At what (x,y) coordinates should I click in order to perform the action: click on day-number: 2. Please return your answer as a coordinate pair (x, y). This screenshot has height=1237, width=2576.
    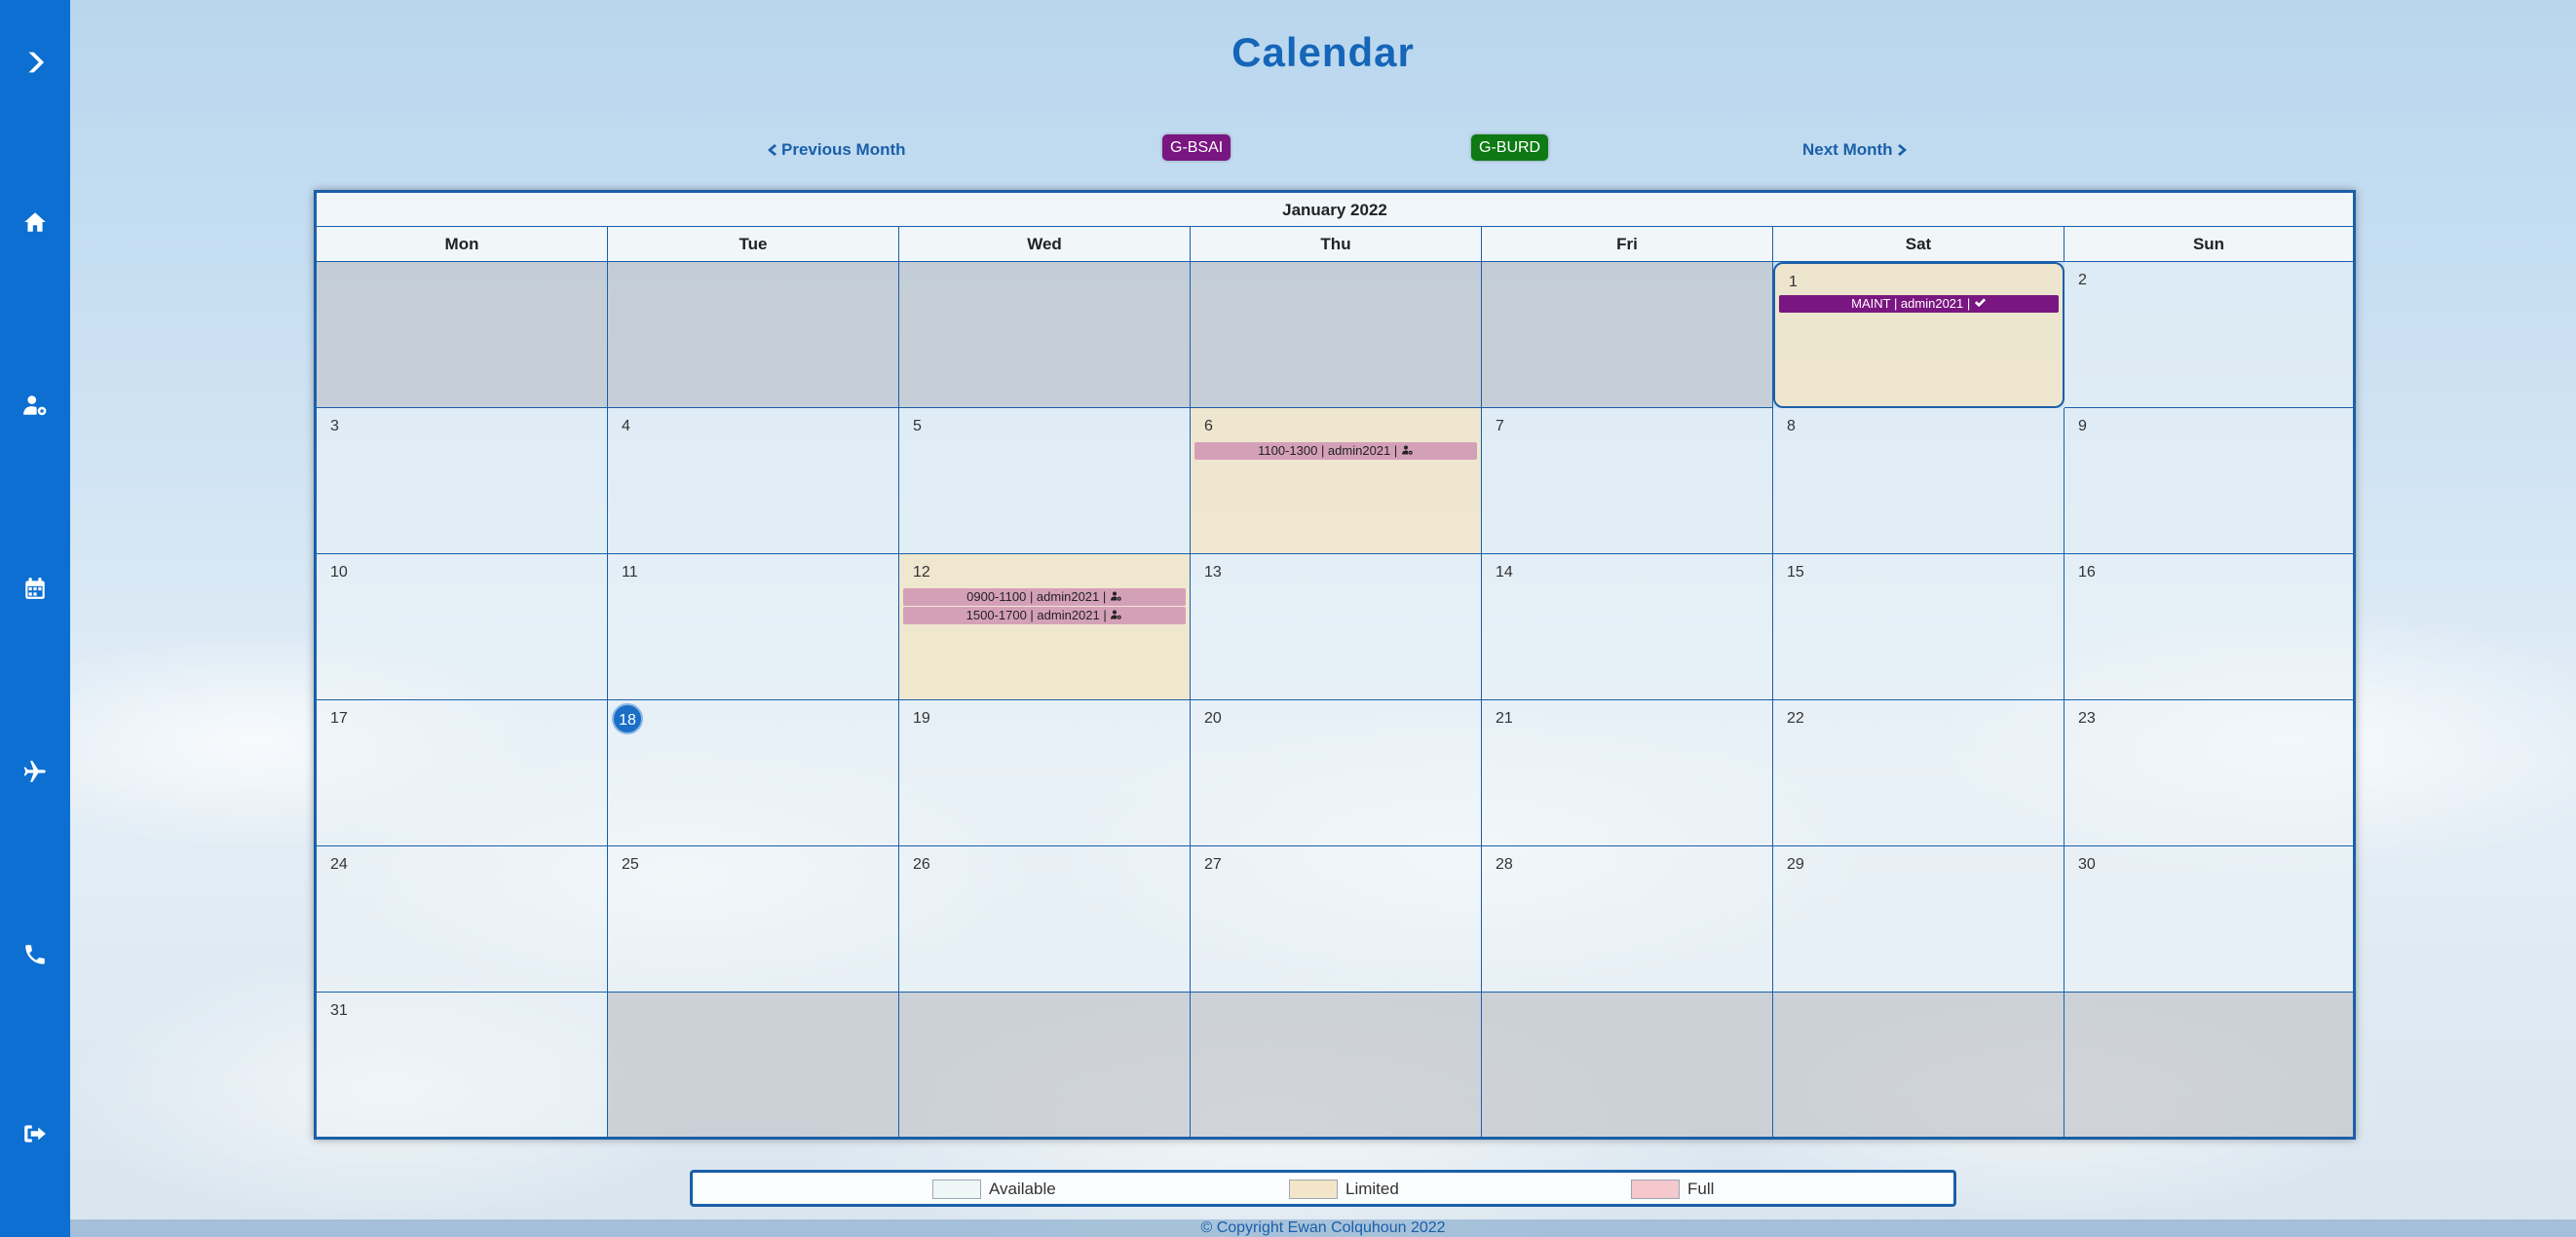
    Looking at the image, I should click on (2082, 280).